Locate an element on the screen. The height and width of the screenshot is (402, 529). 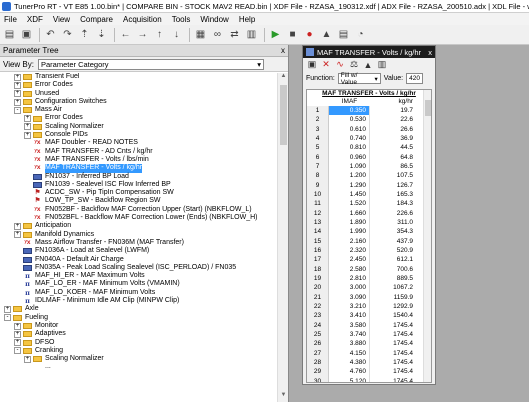
tree-item: ʸx MAF TRANSFER - Volts / kg/hr is located at coordinates (139, 168).